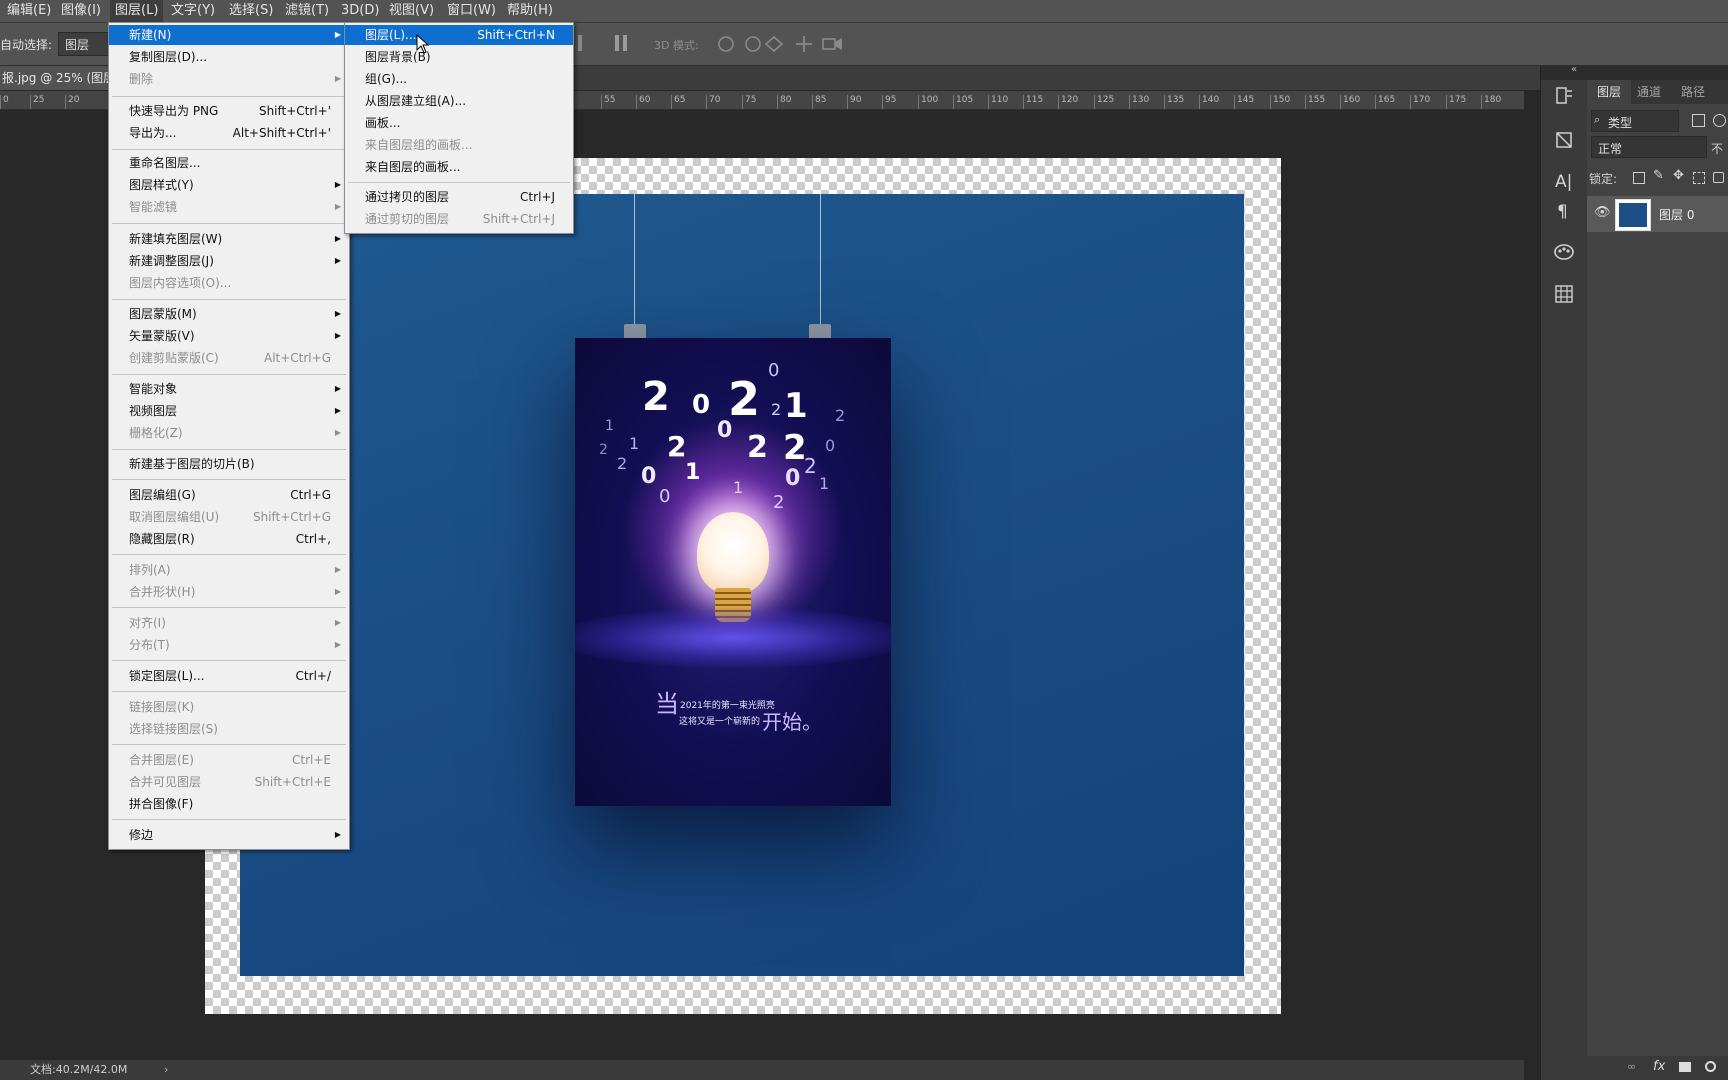  I want to click on swatches-icon, so click(1564, 252).